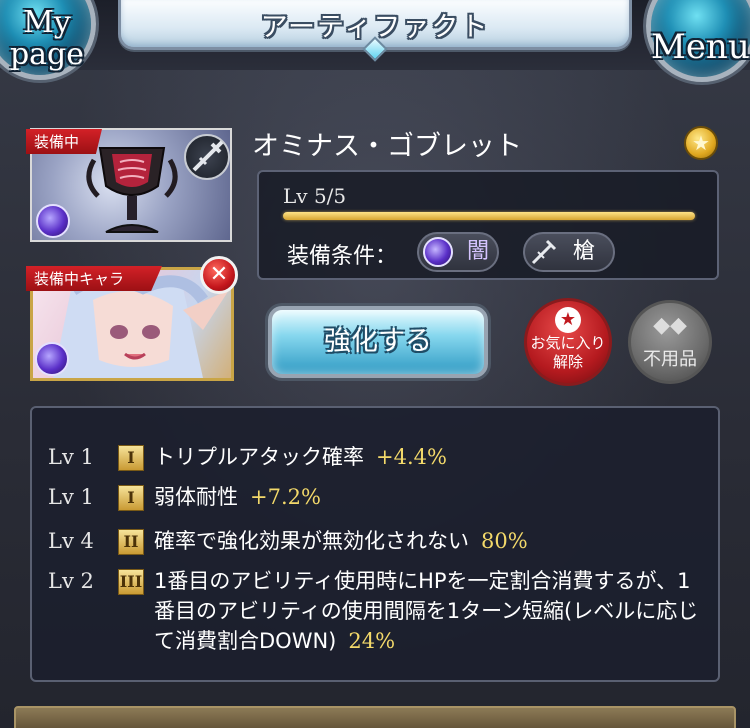 The height and width of the screenshot is (728, 750). What do you see at coordinates (701, 143) in the screenshot?
I see `favorite-star-icon: ★` at bounding box center [701, 143].